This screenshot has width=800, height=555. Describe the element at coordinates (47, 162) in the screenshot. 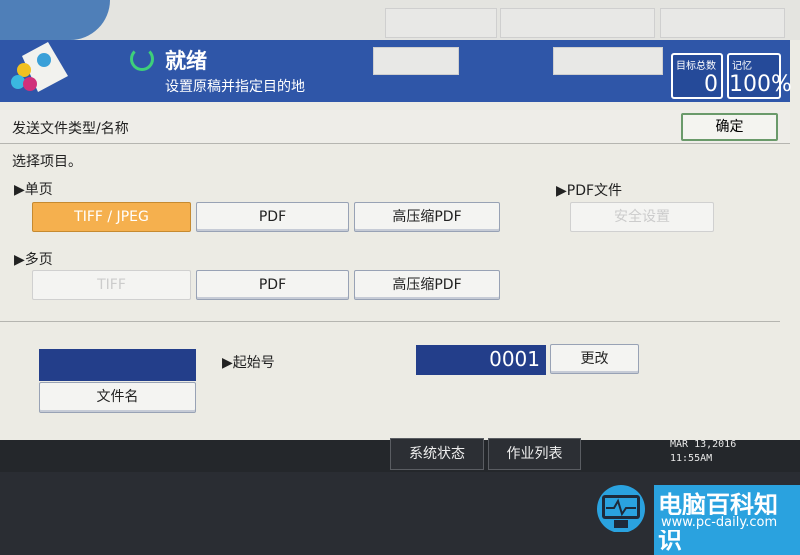

I see `prompt-text: 选择项目。` at that location.